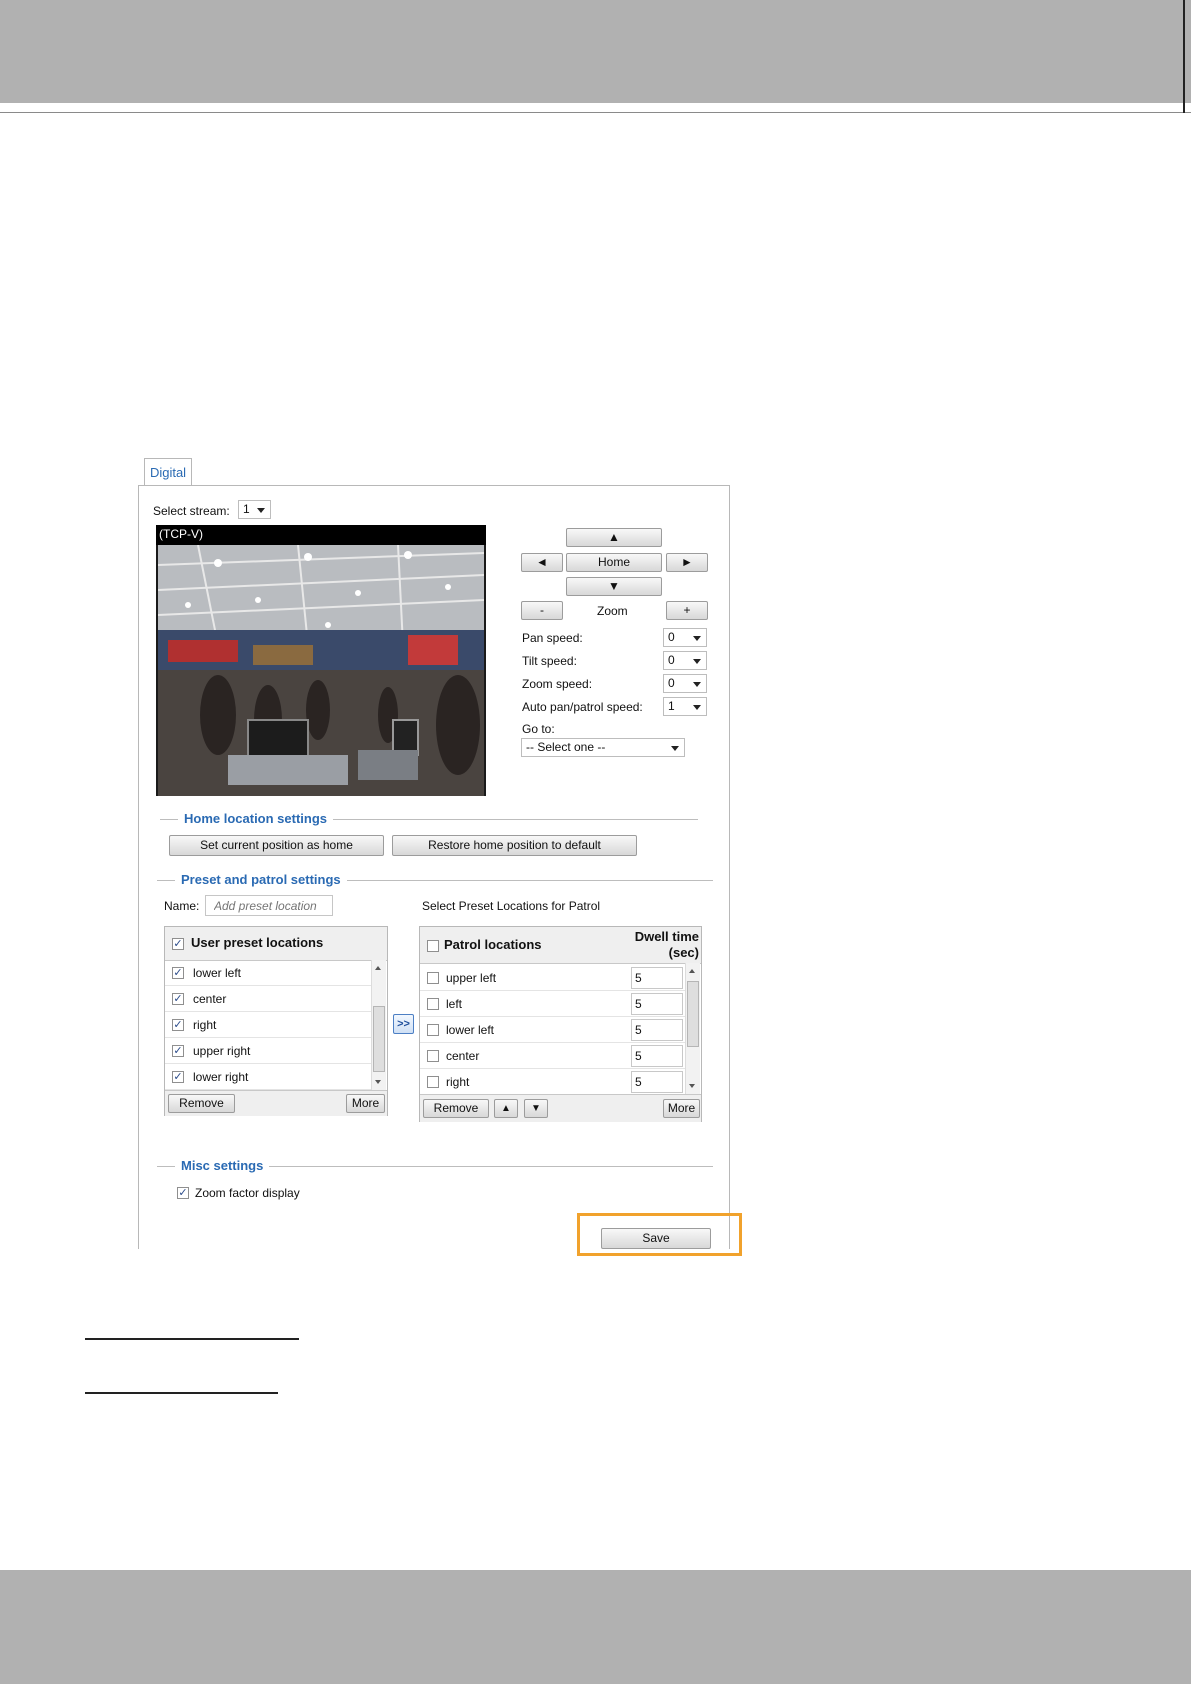 This screenshot has width=1191, height=1684. I want to click on pan-left-button: ◄, so click(542, 562).